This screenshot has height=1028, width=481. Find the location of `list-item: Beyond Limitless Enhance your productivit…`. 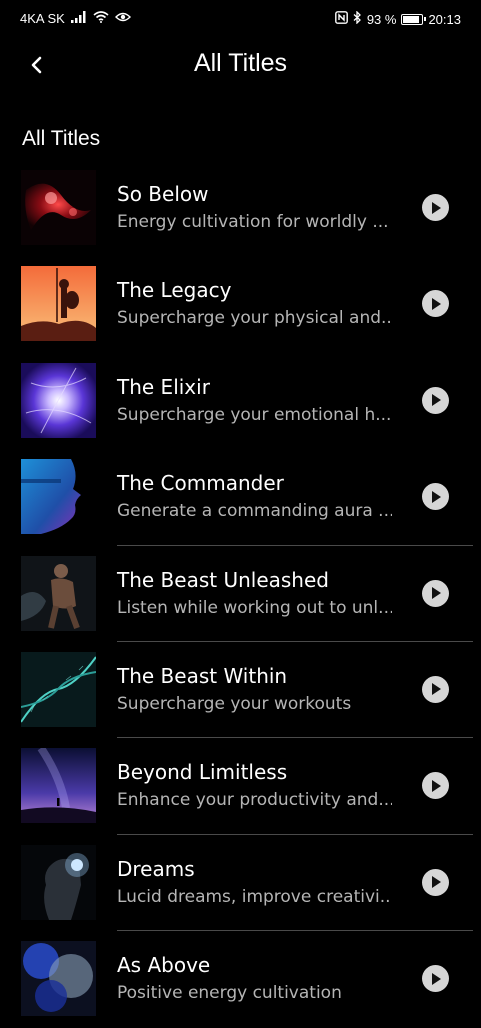

list-item: Beyond Limitless Enhance your productivit… is located at coordinates (240, 786).